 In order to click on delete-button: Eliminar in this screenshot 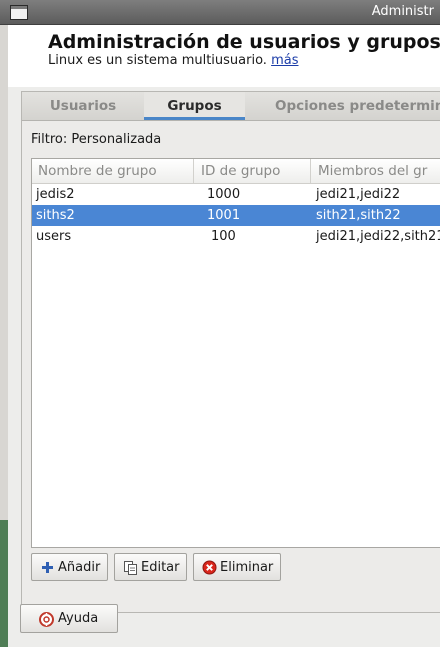, I will do `click(237, 567)`.